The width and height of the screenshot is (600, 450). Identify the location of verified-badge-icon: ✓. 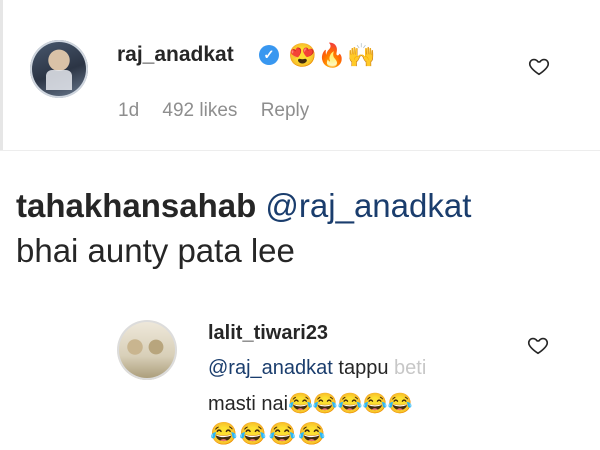
(269, 55).